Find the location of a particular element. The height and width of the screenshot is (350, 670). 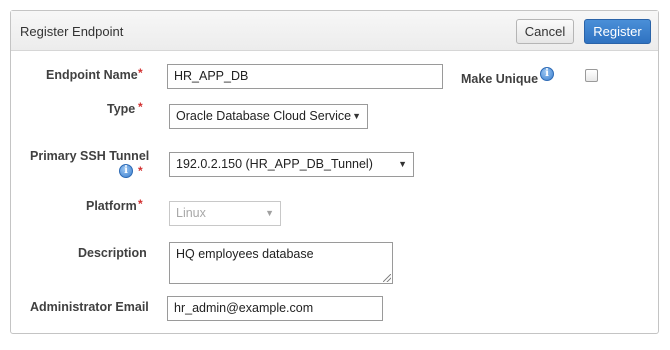

ssh-tunnel-select: 192.0.2.150 (HR_APP_DB_Tunnel) ▼ is located at coordinates (291, 164).